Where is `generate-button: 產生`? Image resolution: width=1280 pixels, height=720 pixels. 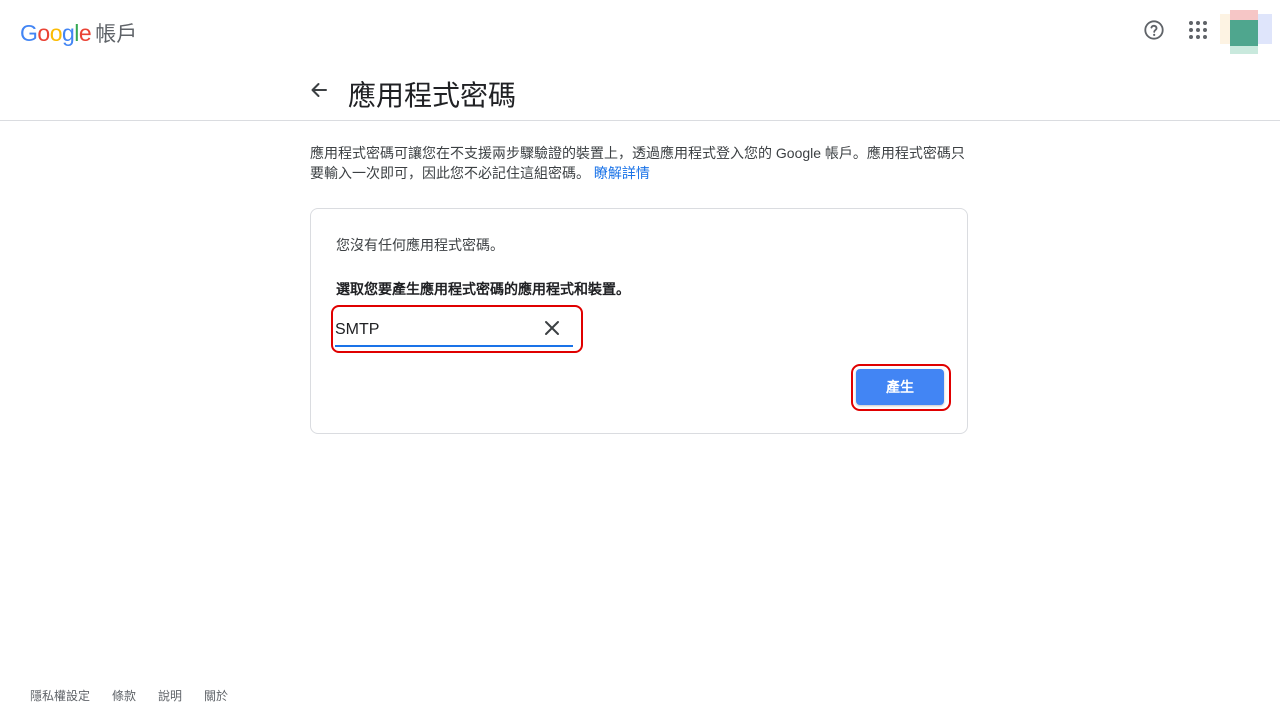 generate-button: 產生 is located at coordinates (900, 387).